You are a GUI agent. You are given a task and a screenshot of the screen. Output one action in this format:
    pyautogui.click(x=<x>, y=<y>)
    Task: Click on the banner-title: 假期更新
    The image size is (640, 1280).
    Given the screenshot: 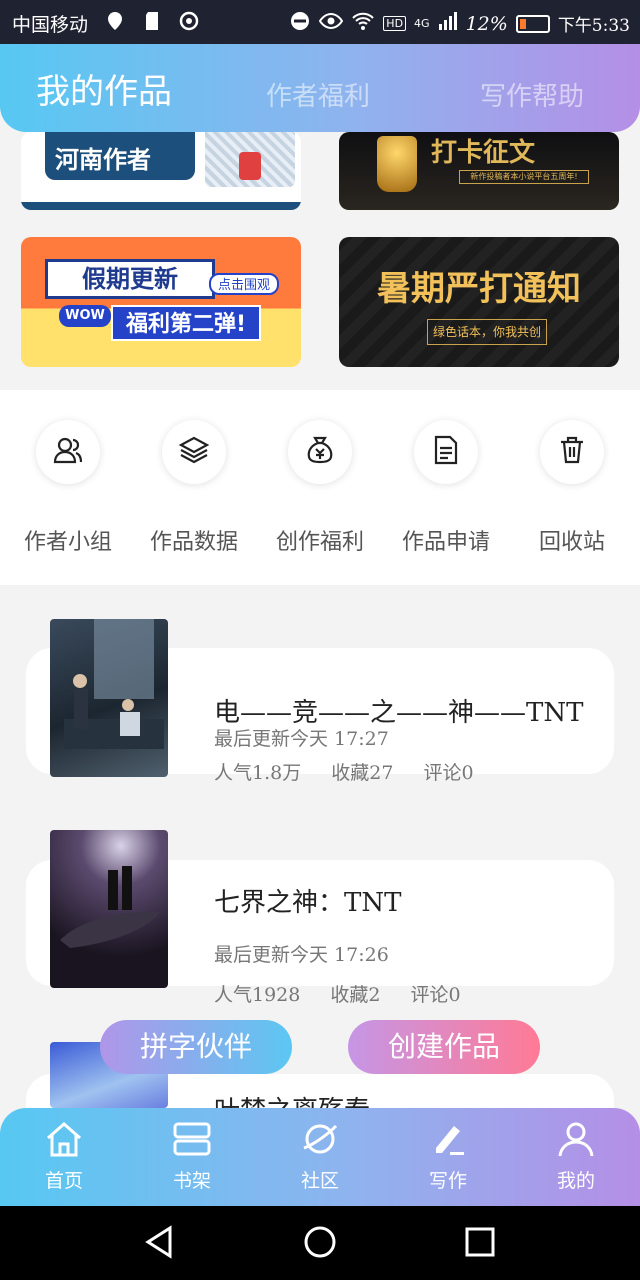 What is the action you would take?
    pyautogui.click(x=130, y=279)
    